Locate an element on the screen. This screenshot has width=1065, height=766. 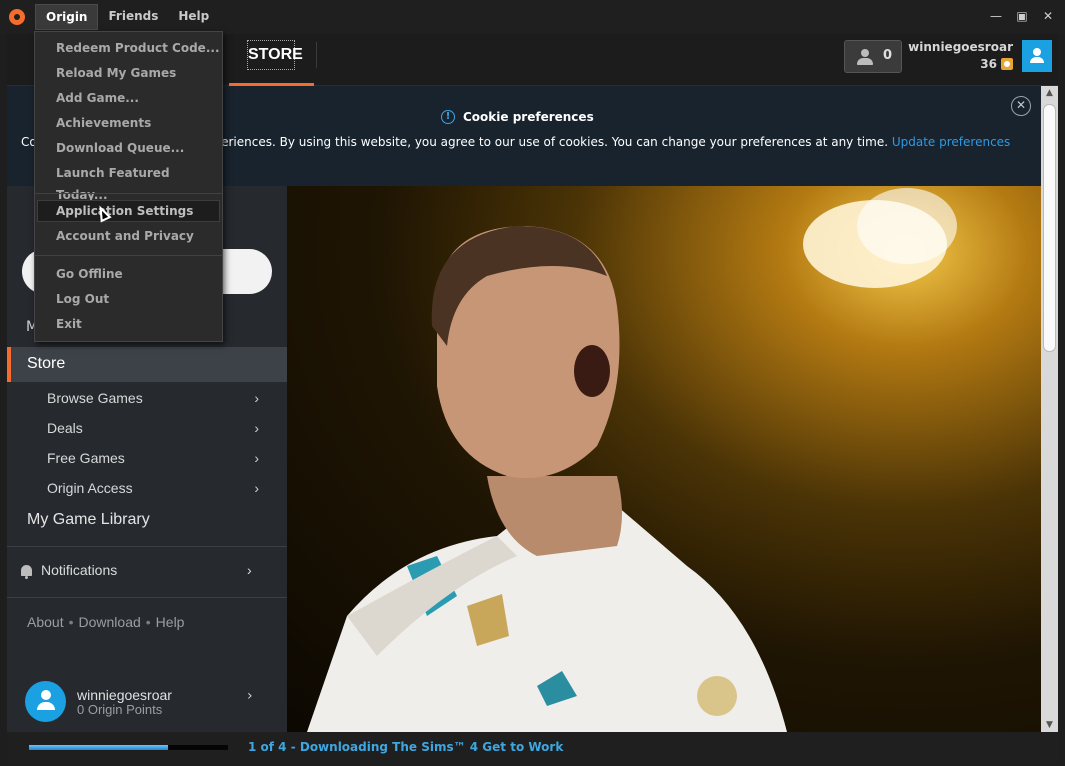
window-controls: — ▣ ✕ is located at coordinates (1022, 16).